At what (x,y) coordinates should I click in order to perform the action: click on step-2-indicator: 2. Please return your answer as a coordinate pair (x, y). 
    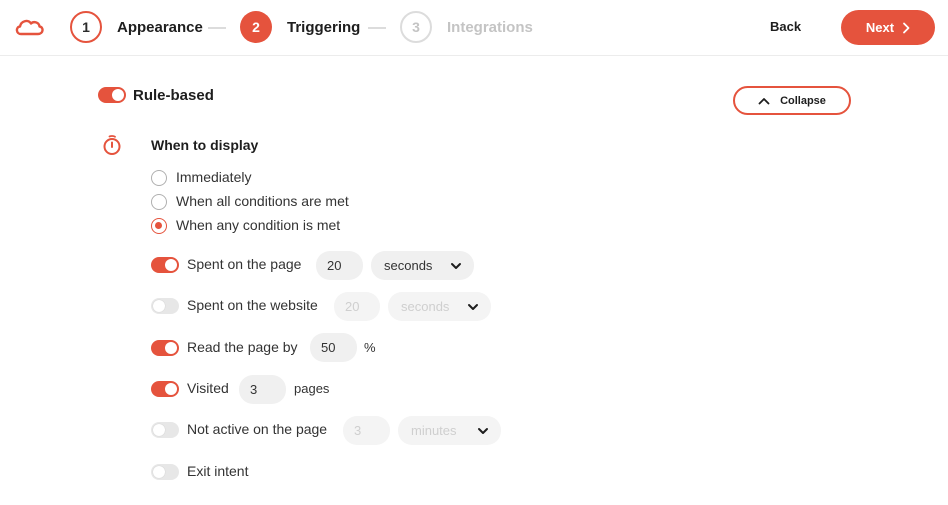
    Looking at the image, I should click on (256, 27).